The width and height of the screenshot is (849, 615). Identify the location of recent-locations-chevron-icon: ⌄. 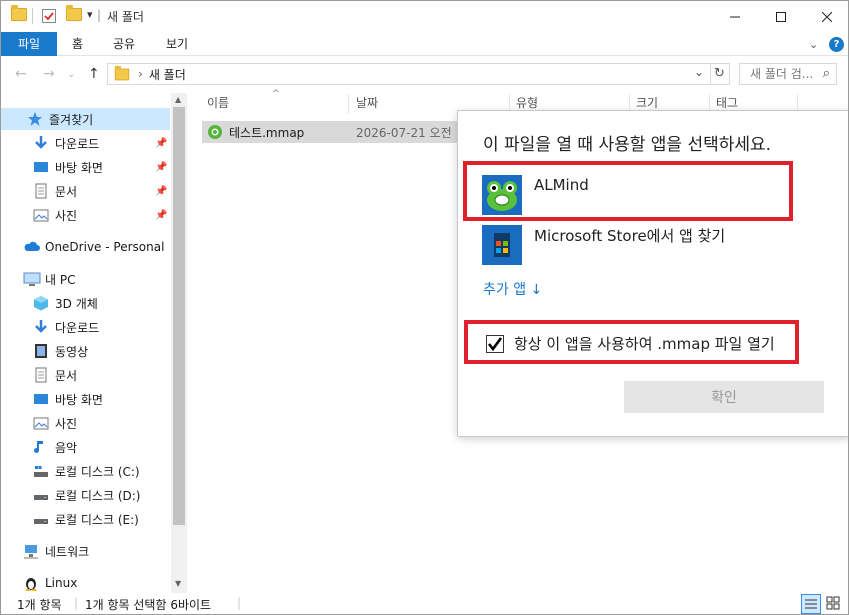
(71, 74).